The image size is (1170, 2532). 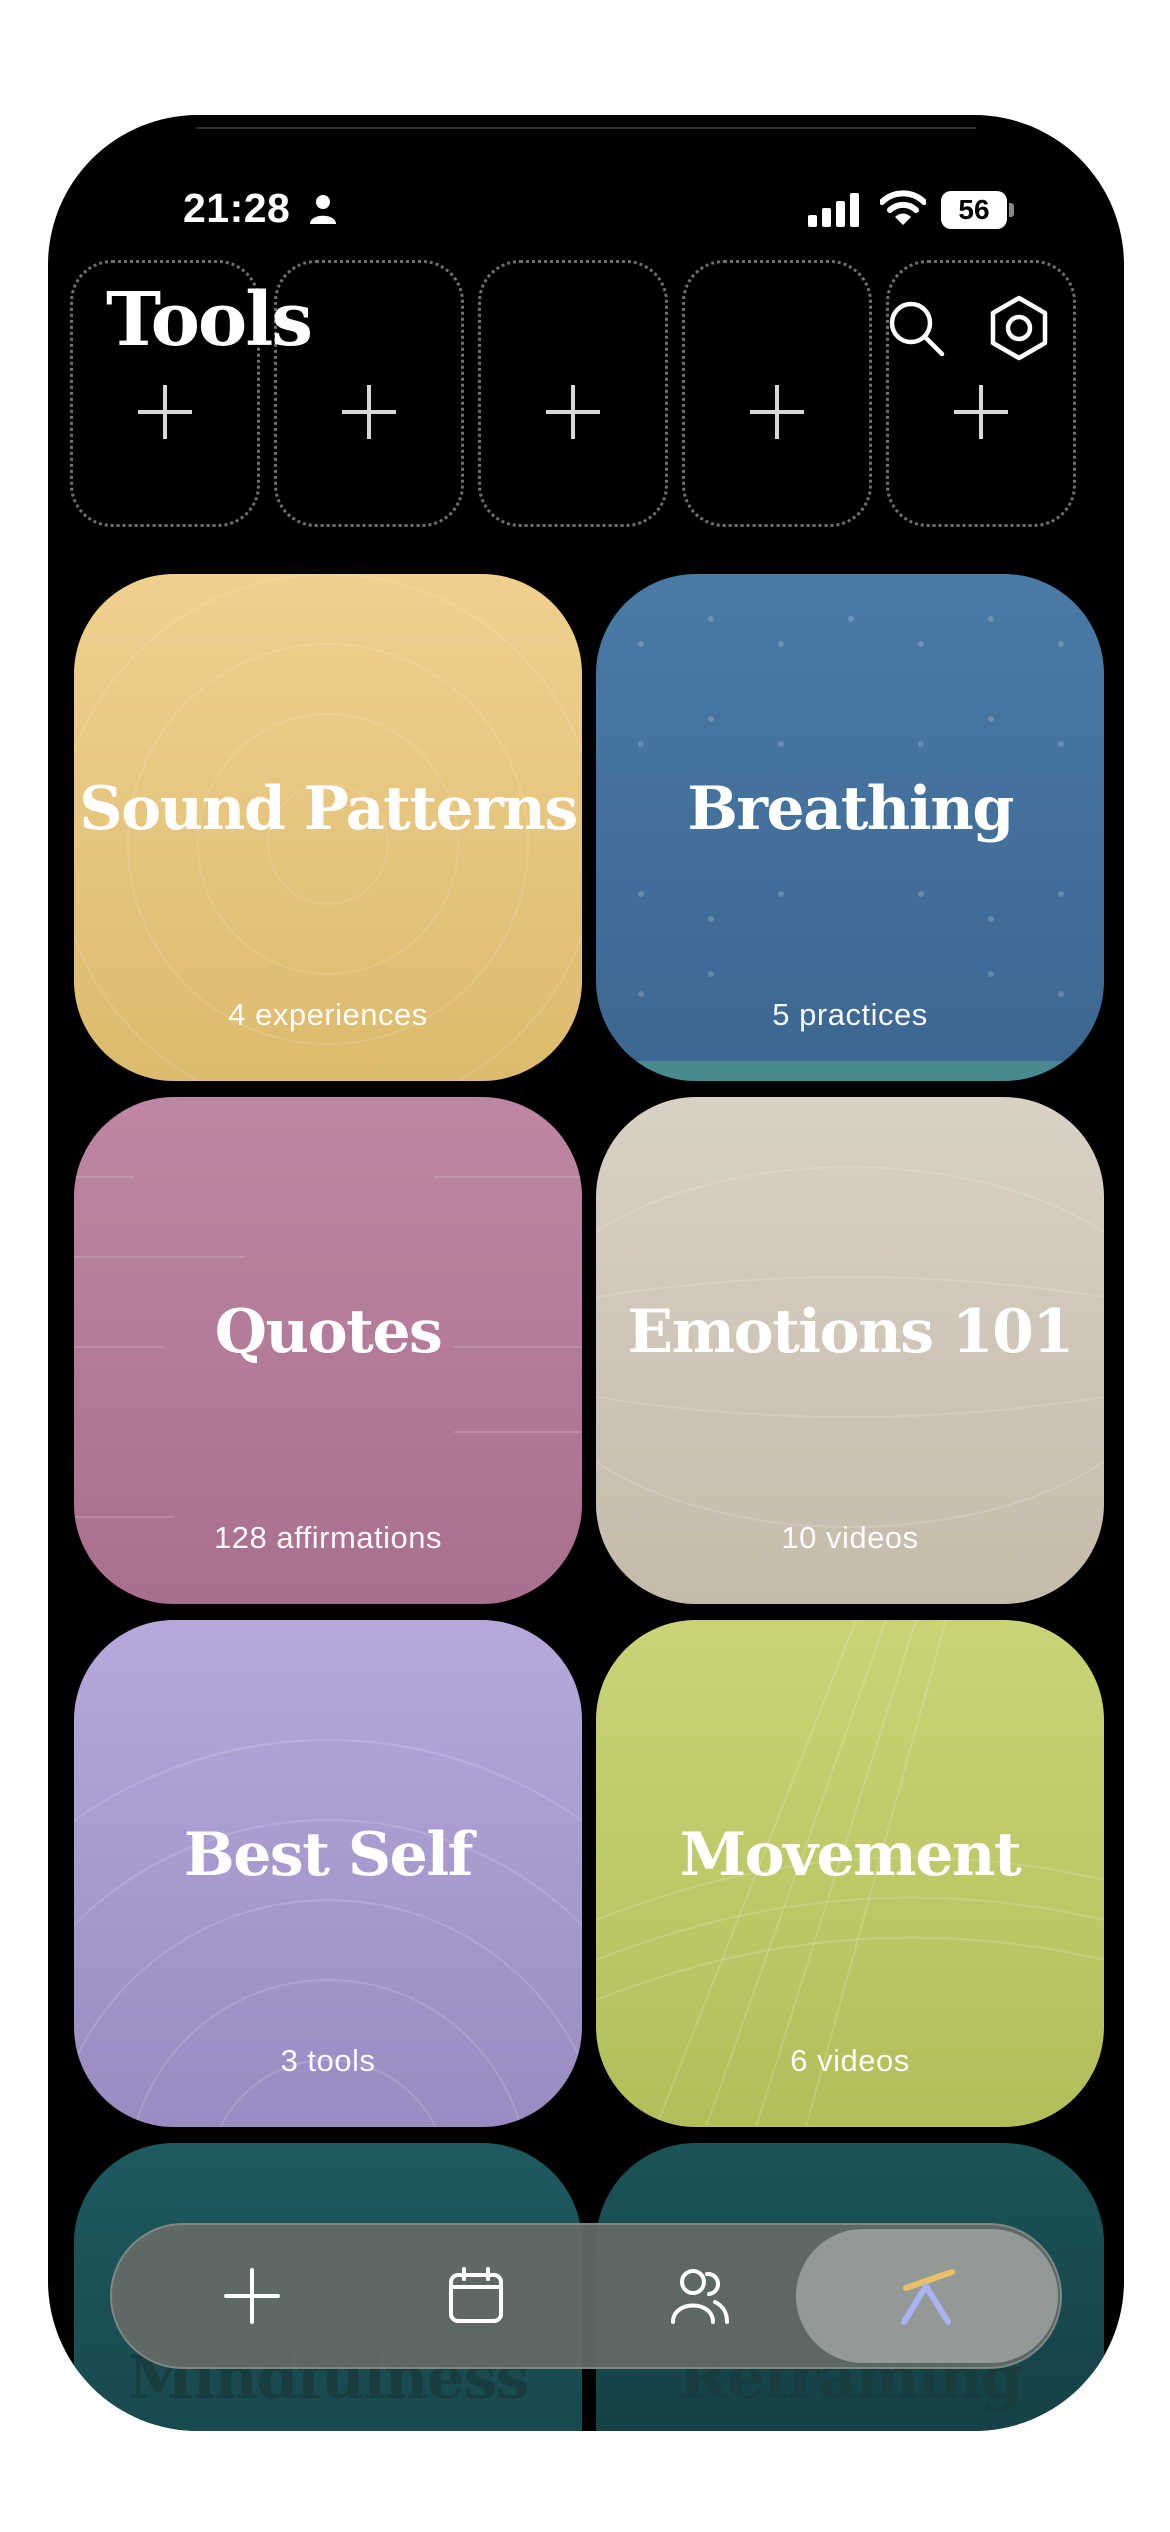 I want to click on battery-indicator: 56, so click(x=978, y=210).